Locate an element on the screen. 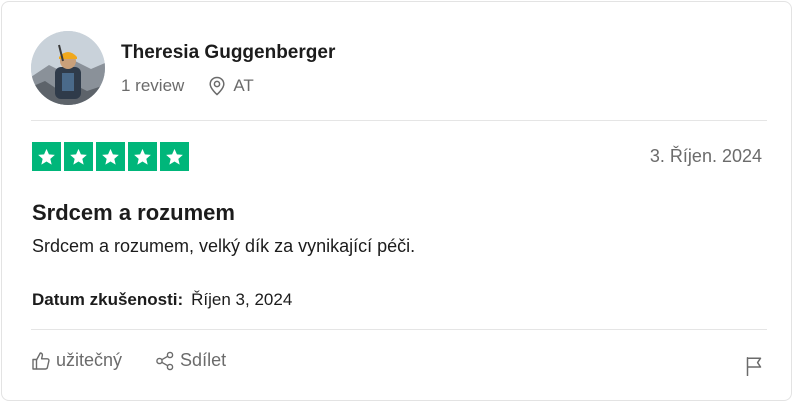 This screenshot has width=795, height=404. star-rating is located at coordinates (110, 156).